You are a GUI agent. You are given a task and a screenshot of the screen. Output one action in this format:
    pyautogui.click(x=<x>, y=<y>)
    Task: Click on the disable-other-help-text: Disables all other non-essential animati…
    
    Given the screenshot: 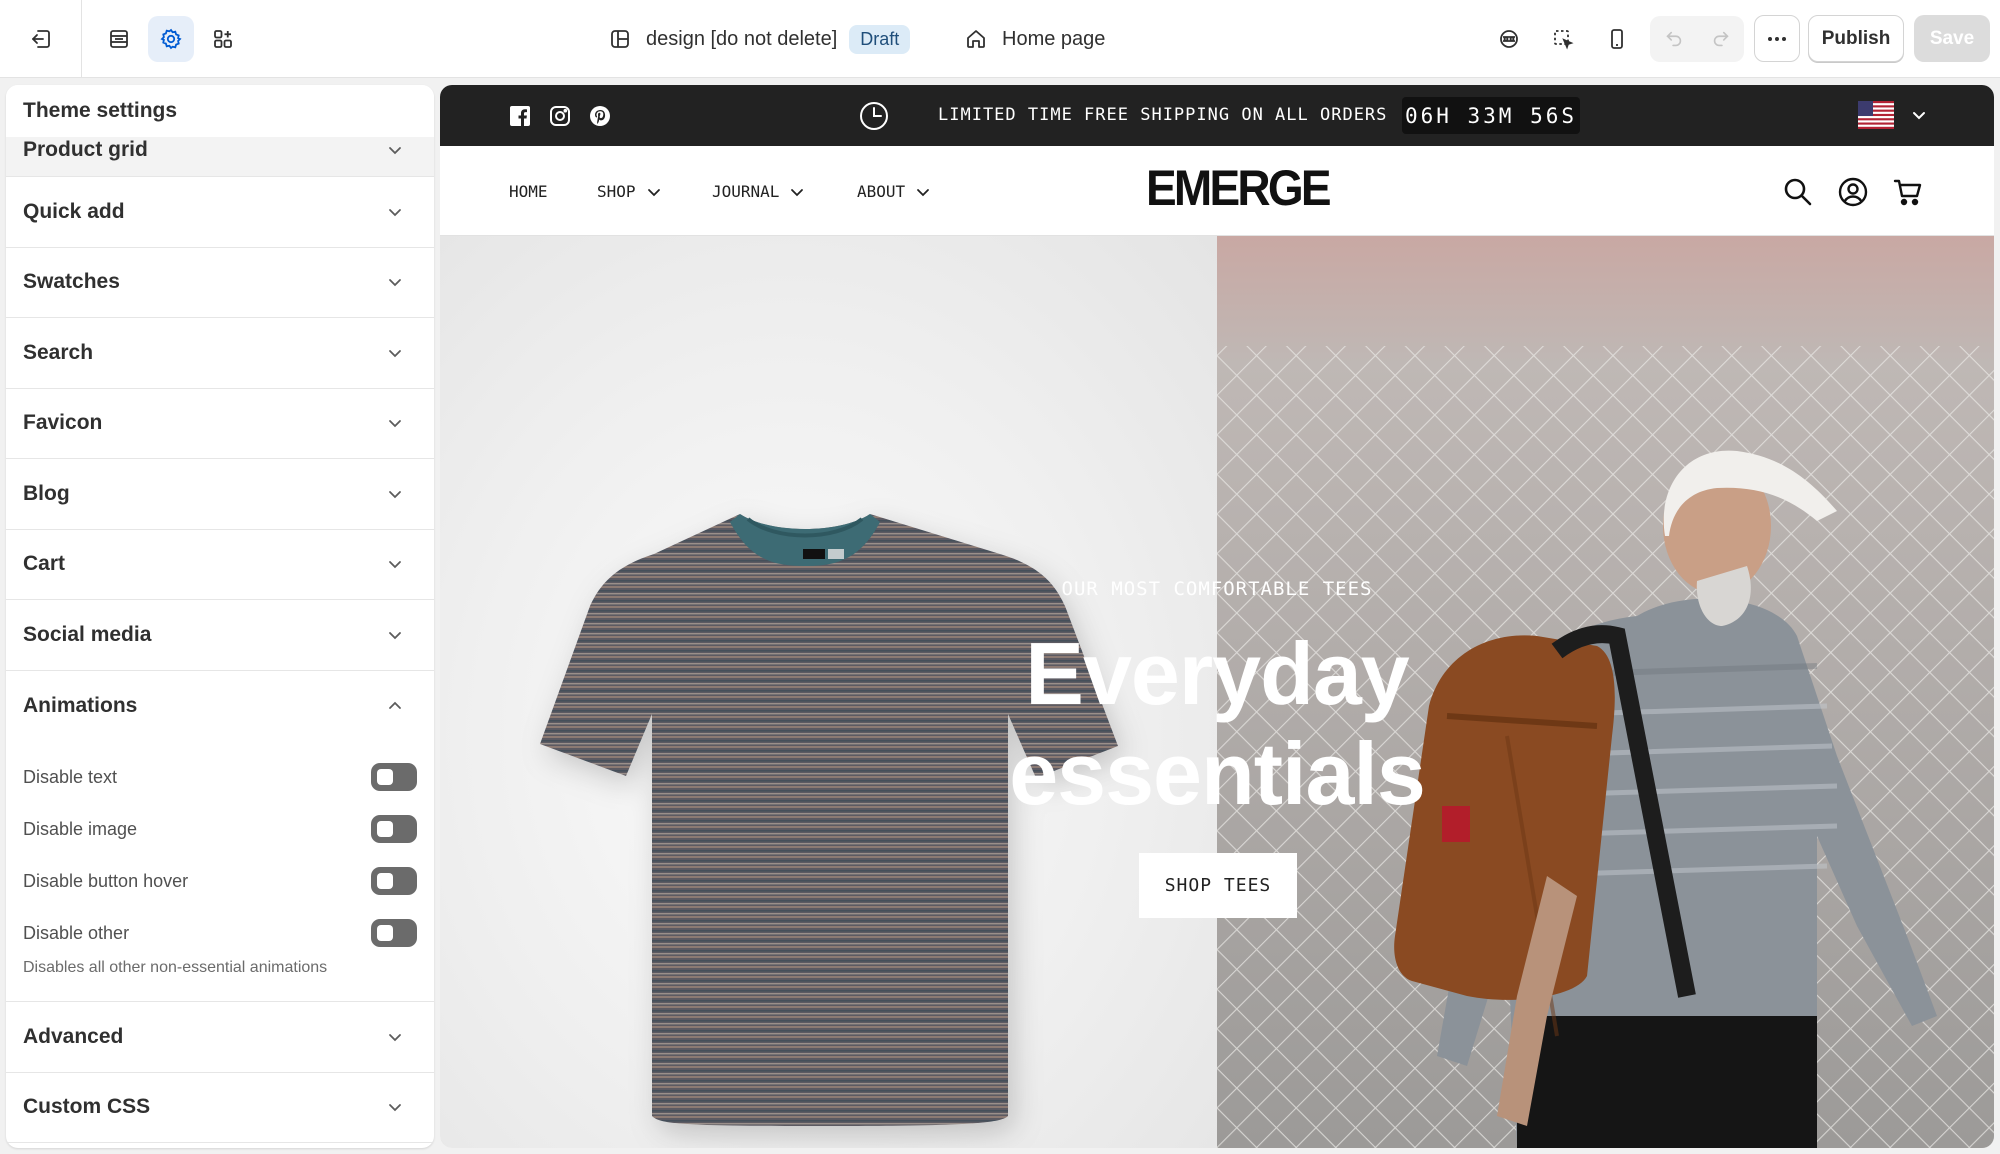 What is the action you would take?
    pyautogui.click(x=175, y=967)
    